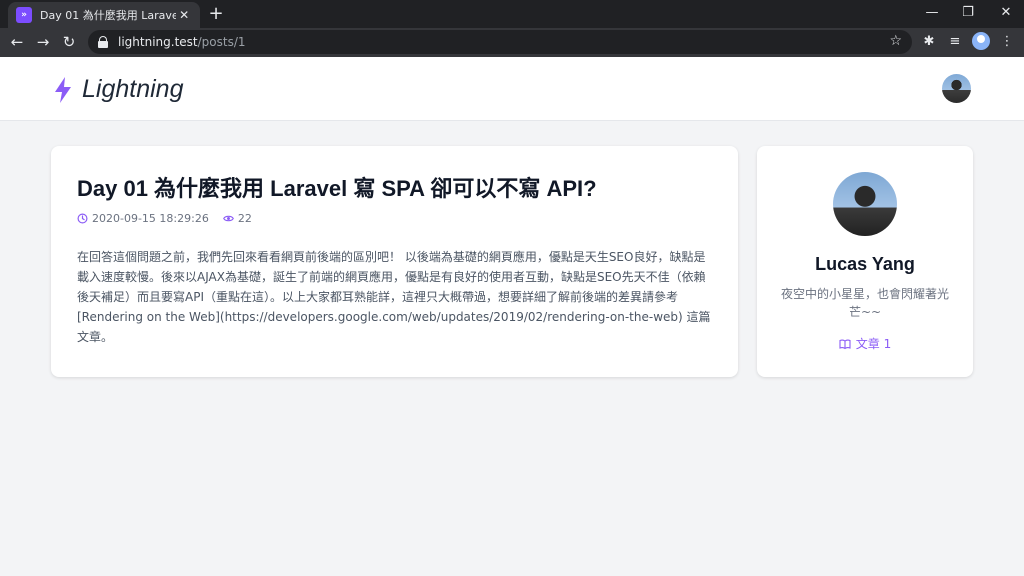 Image resolution: width=1024 pixels, height=576 pixels. Describe the element at coordinates (82, 218) in the screenshot. I see `clock-icon` at that location.